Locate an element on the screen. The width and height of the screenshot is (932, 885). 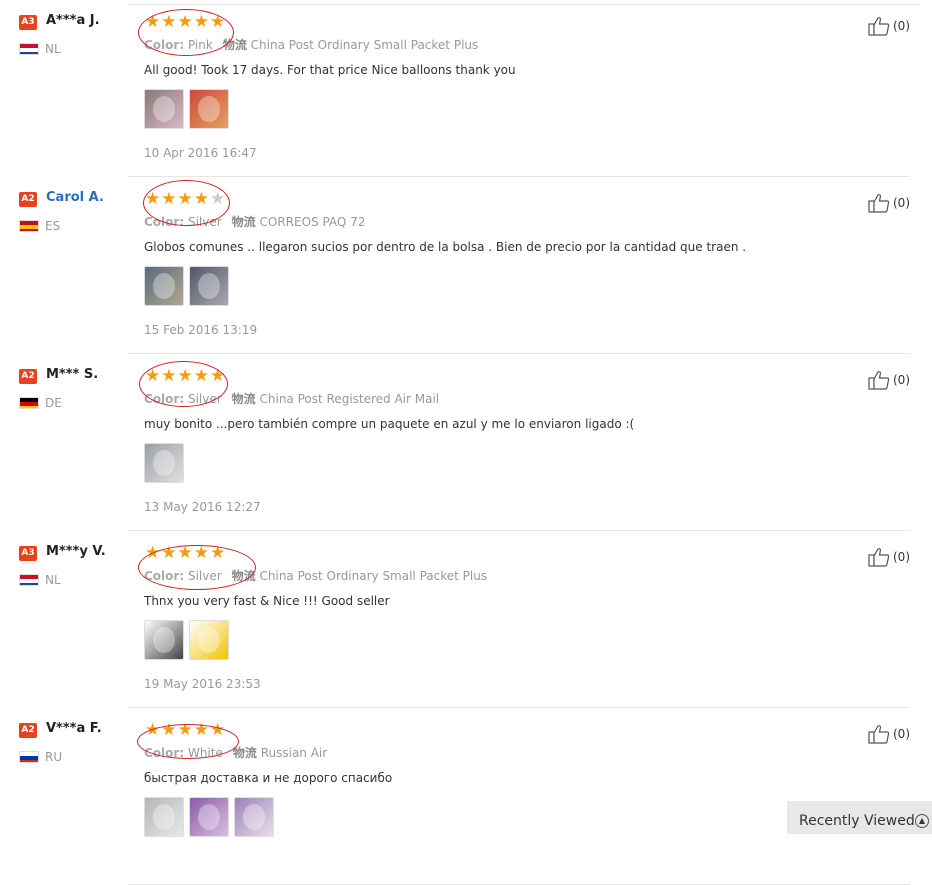
order-info: Color: White 物流 Russian Air is located at coordinates (235, 752).